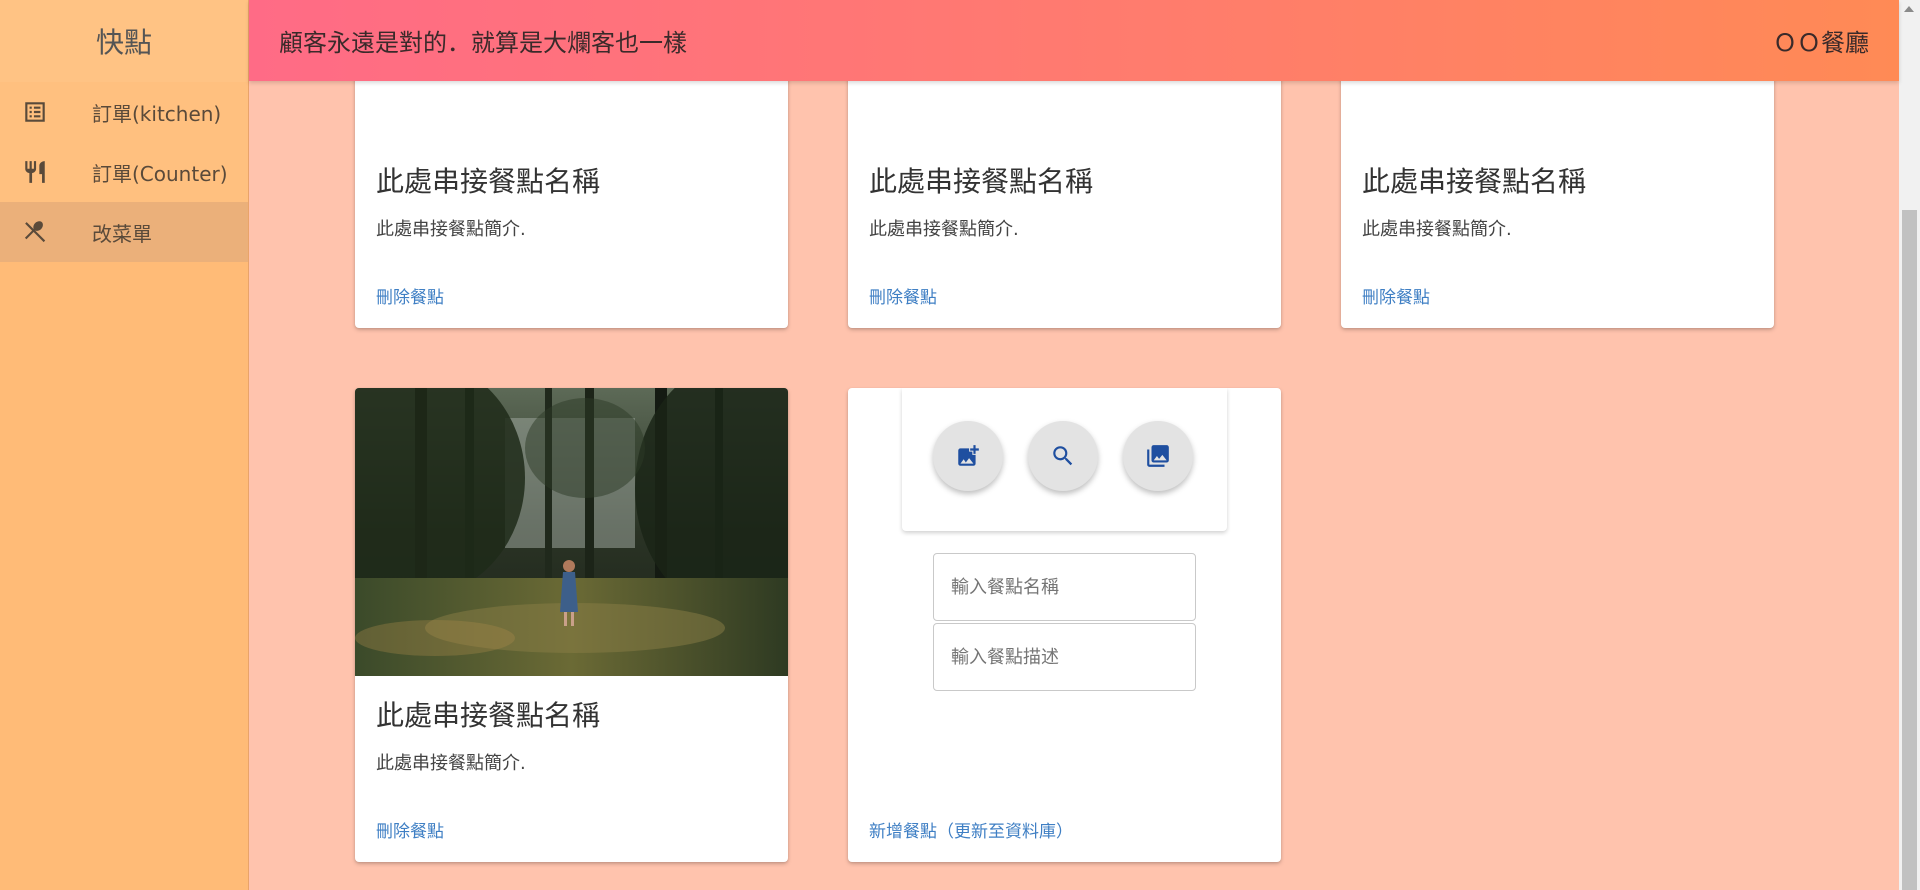 This screenshot has height=890, width=1920. I want to click on sidebar: 快點 訂單(kitchen) 訂單(Counter) 改菜單, so click(124, 445).